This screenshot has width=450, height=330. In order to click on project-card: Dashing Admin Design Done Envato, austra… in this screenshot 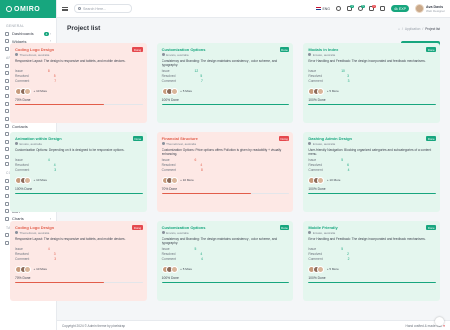, I will do `click(371, 172)`.